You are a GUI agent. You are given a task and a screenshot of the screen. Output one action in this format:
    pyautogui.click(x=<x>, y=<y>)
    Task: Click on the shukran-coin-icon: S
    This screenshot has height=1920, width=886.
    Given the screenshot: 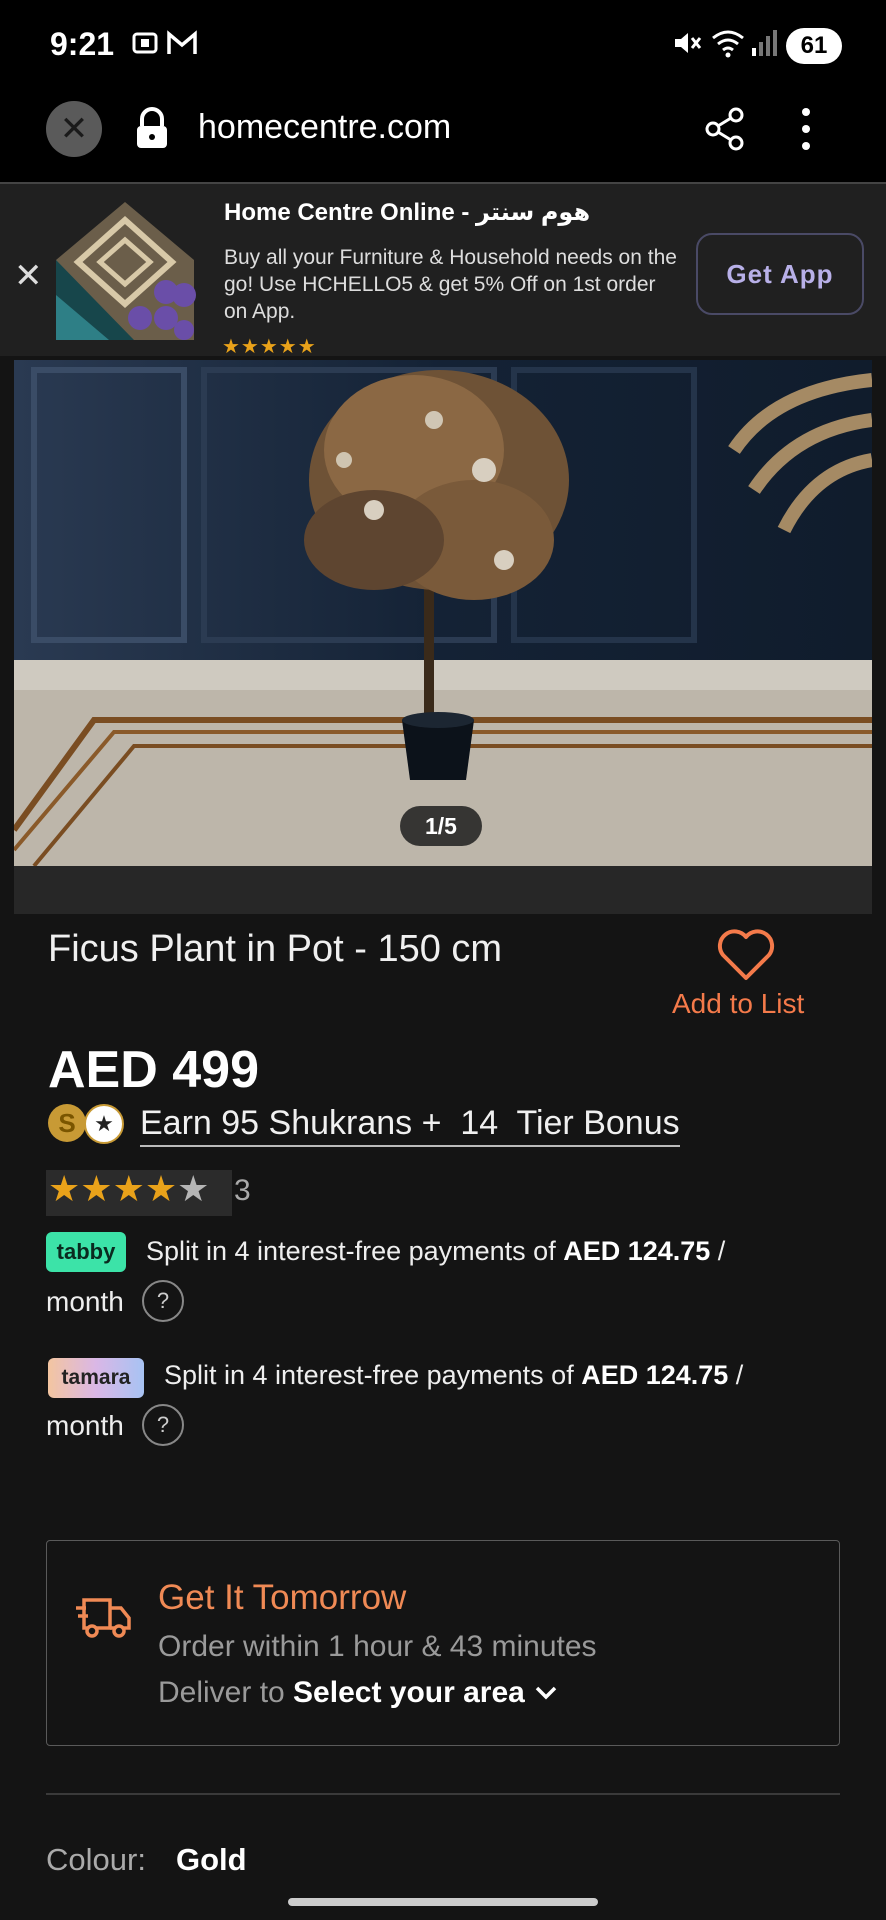 What is the action you would take?
    pyautogui.click(x=67, y=1123)
    